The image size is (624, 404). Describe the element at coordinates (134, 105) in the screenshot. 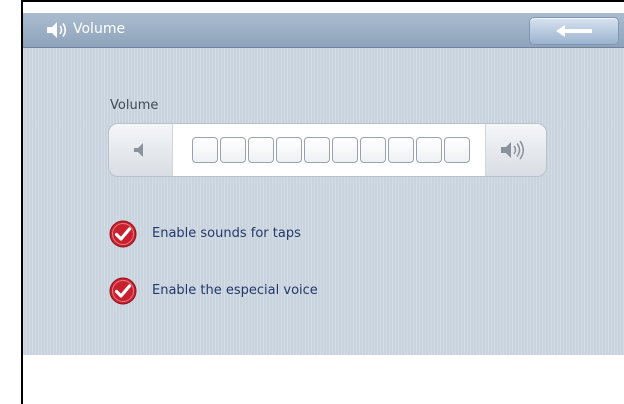

I see `volume-label: Volume` at that location.